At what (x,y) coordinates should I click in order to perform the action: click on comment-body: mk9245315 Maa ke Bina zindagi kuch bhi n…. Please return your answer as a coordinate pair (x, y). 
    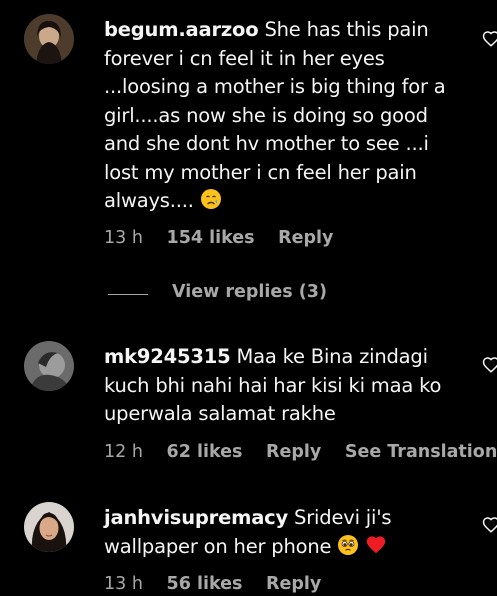
    Looking at the image, I should click on (279, 386).